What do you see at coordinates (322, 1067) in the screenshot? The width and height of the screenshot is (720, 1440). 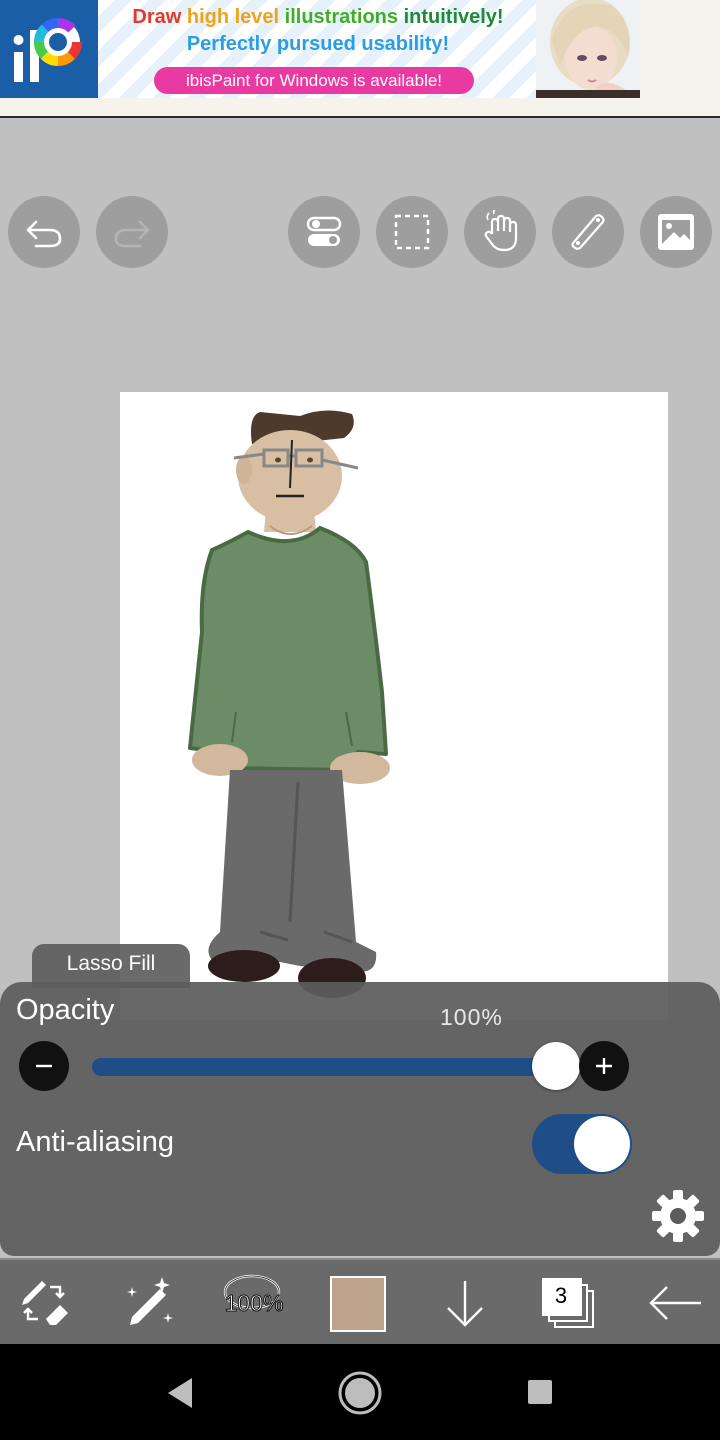 I see `opacity-slider` at bounding box center [322, 1067].